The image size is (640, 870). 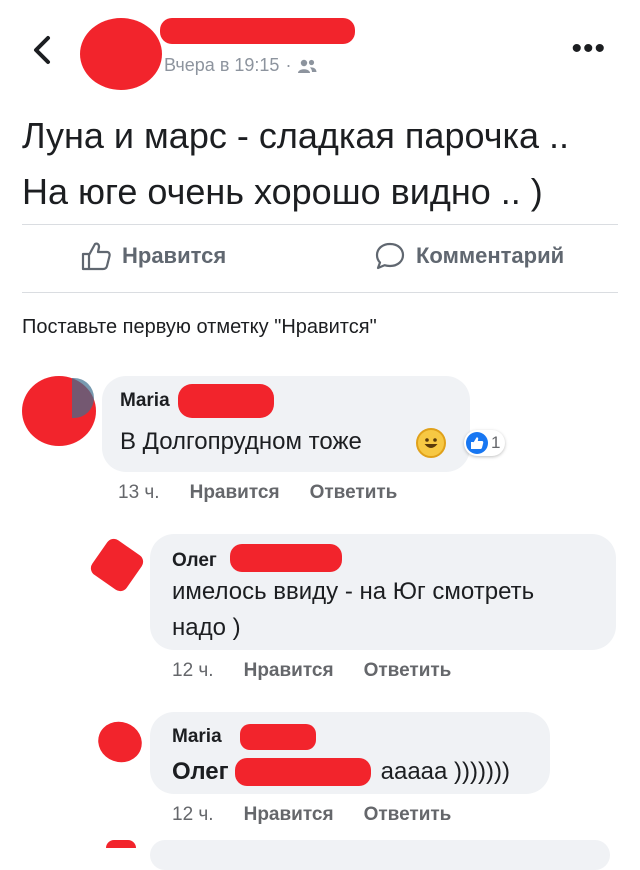 What do you see at coordinates (282, 191) in the screenshot?
I see `post-text-line-2: На юге очень хорошо видно .. )` at bounding box center [282, 191].